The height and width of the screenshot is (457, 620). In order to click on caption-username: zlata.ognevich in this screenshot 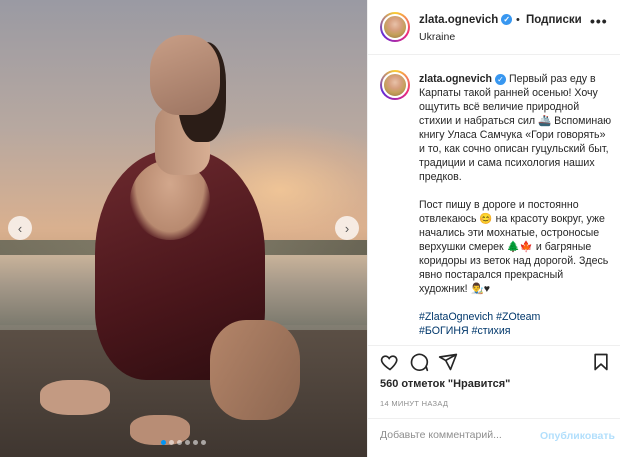, I will do `click(455, 79)`.